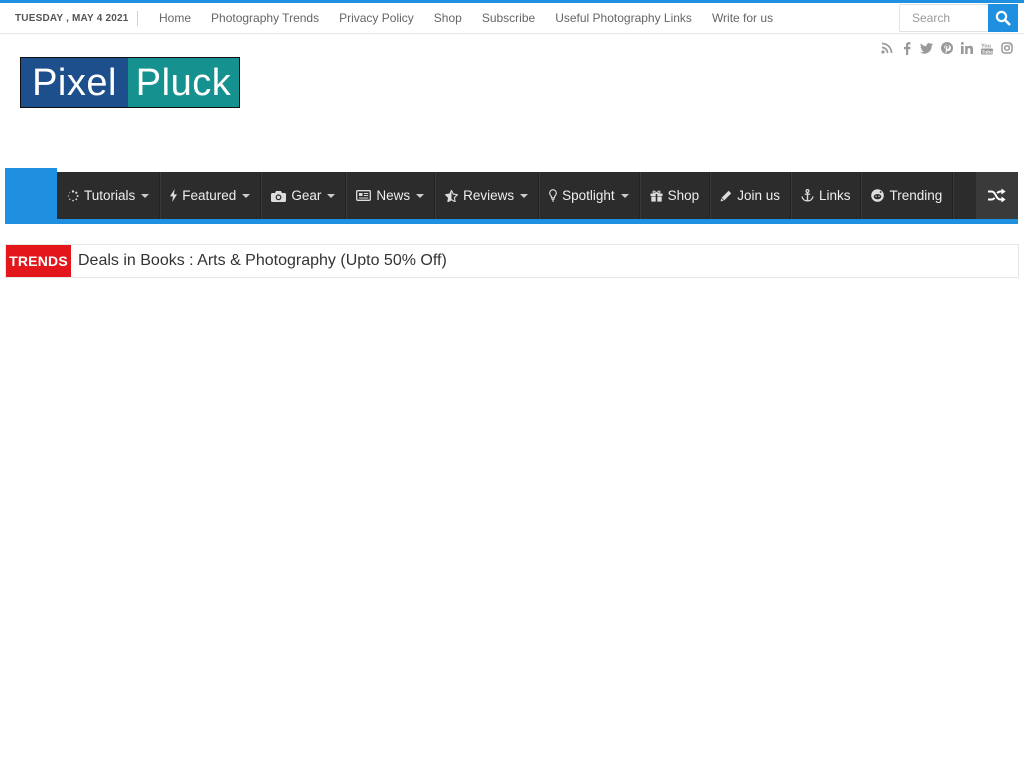  Describe the element at coordinates (834, 195) in the screenshot. I see `nav-item-label: Links` at that location.